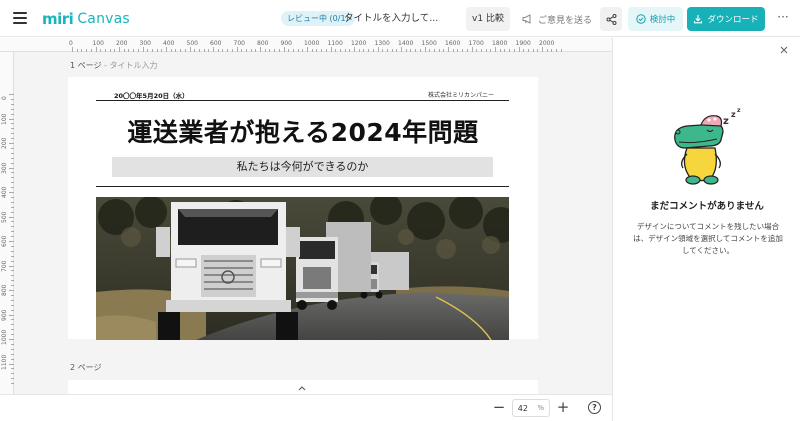 The height and width of the screenshot is (421, 800). What do you see at coordinates (523, 43) in the screenshot?
I see `ruler-h-label: 1900` at bounding box center [523, 43].